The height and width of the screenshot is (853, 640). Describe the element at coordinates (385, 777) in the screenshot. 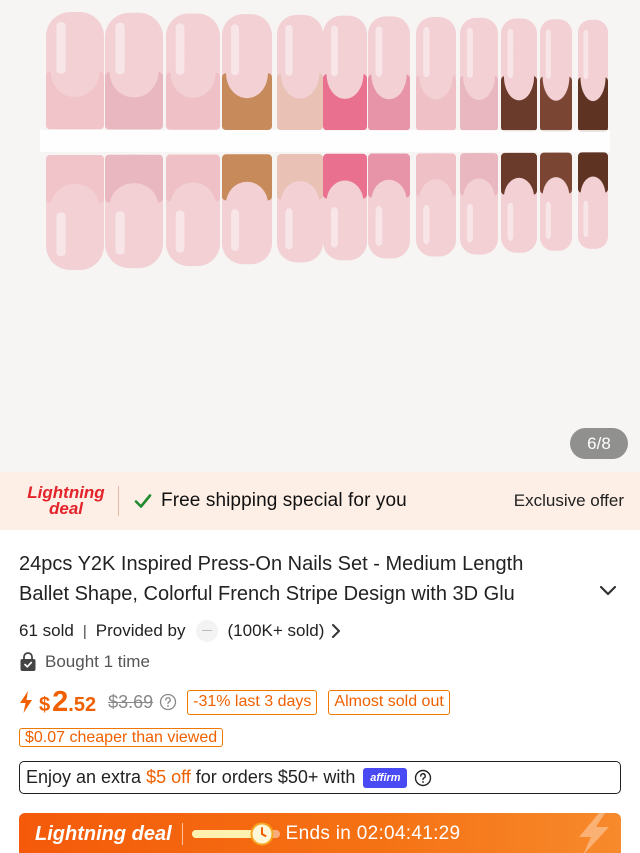

I see `affirm-logo: affirm` at that location.